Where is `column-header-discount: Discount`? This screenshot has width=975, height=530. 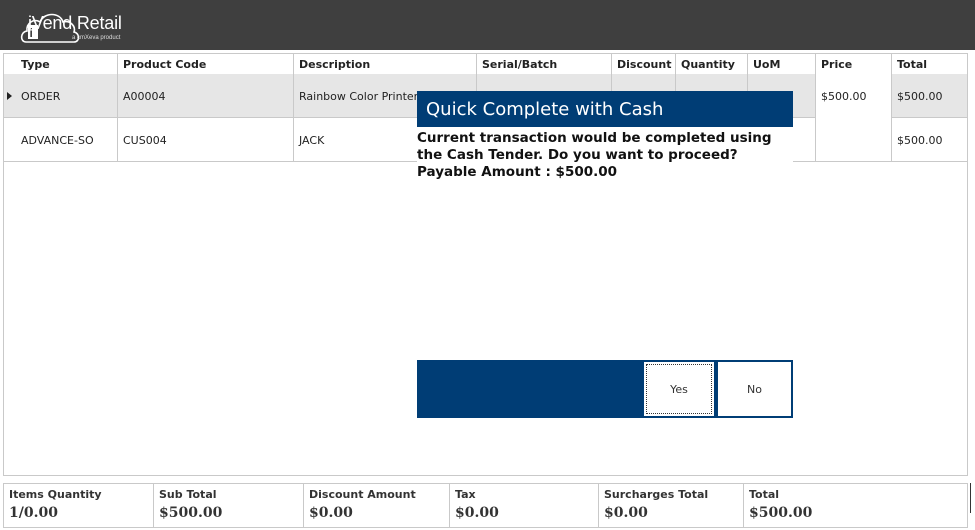 column-header-discount: Discount is located at coordinates (644, 64).